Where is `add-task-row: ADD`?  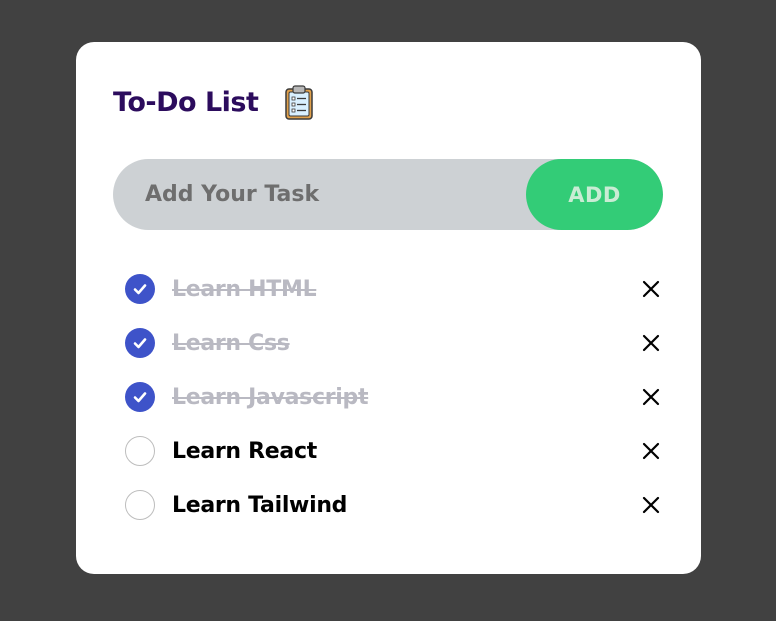
add-task-row: ADD is located at coordinates (388, 194).